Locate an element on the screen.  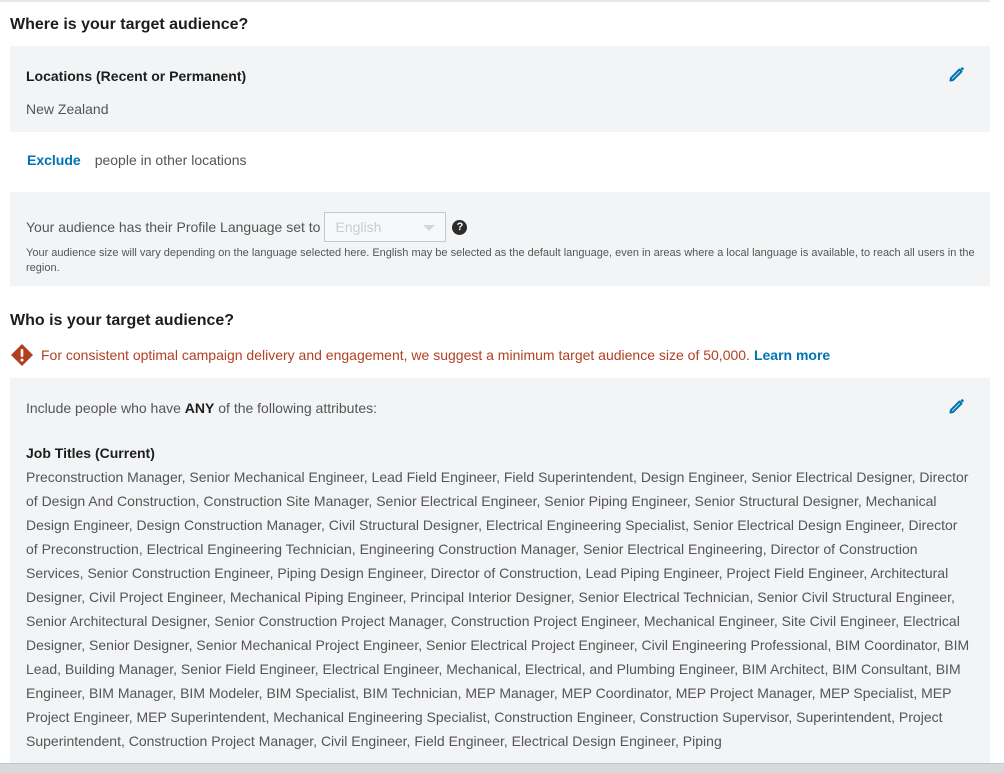
include-suffix: of the following attributes: is located at coordinates (298, 408).